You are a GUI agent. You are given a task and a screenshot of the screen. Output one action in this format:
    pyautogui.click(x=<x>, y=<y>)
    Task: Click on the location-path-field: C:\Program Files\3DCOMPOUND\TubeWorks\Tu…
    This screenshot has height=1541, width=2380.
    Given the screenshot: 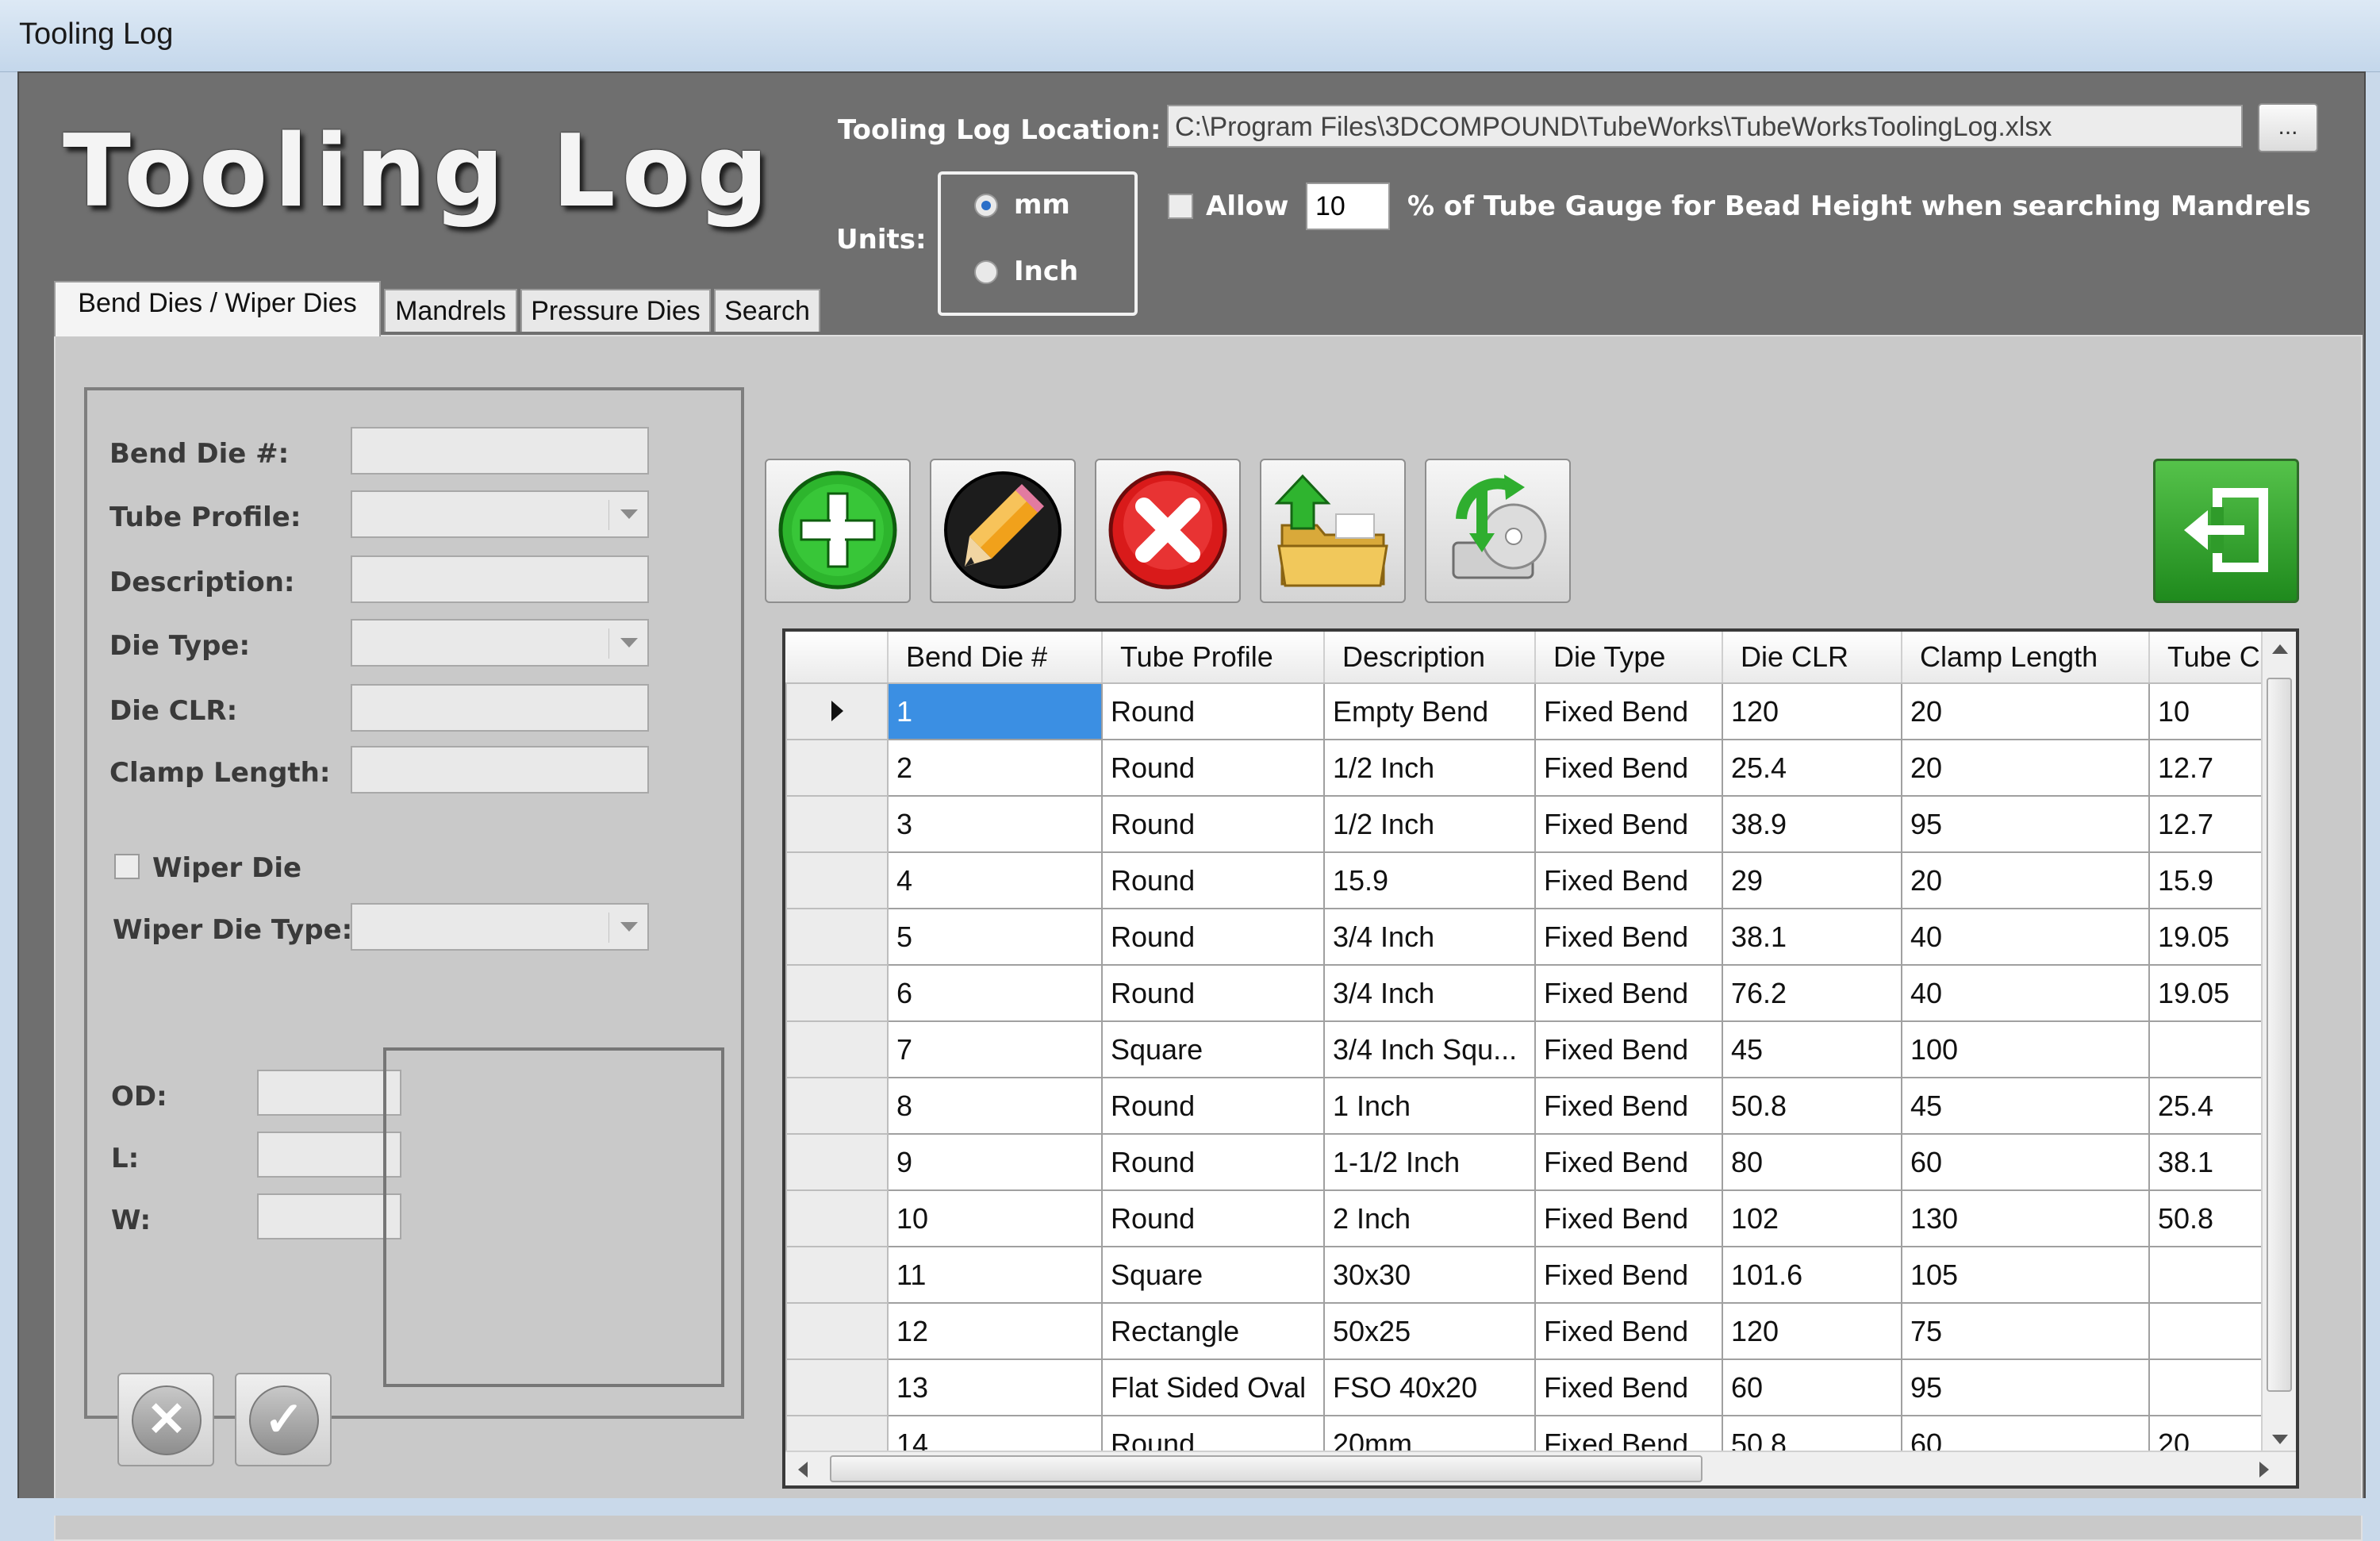 What is the action you would take?
    pyautogui.click(x=1705, y=126)
    